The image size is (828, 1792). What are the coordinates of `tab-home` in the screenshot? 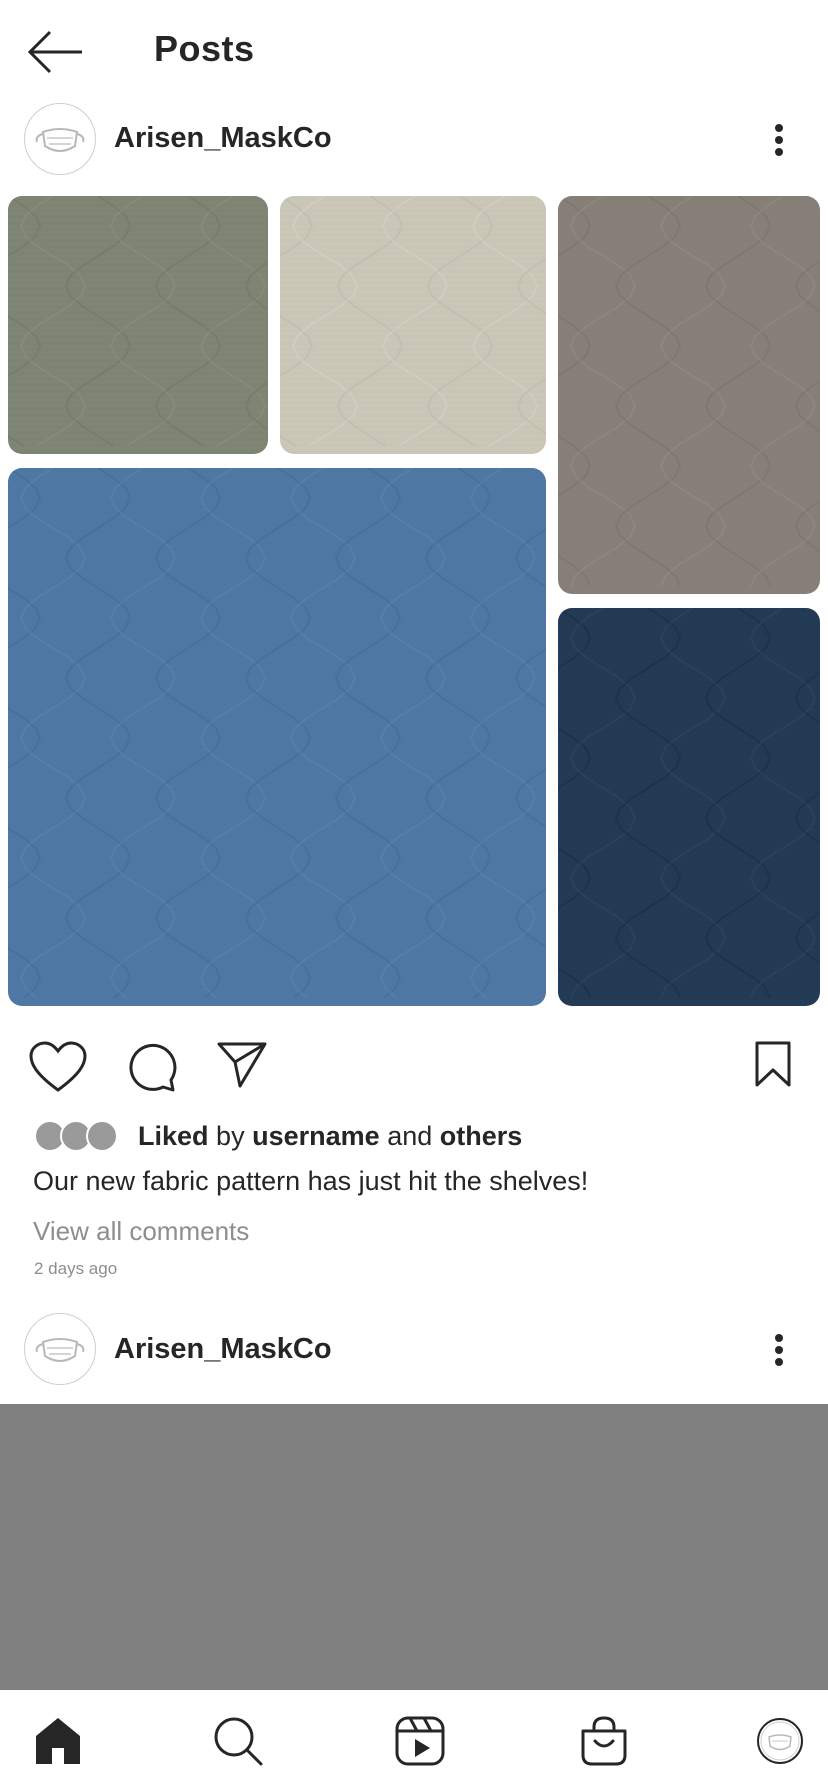 It's located at (58, 1741).